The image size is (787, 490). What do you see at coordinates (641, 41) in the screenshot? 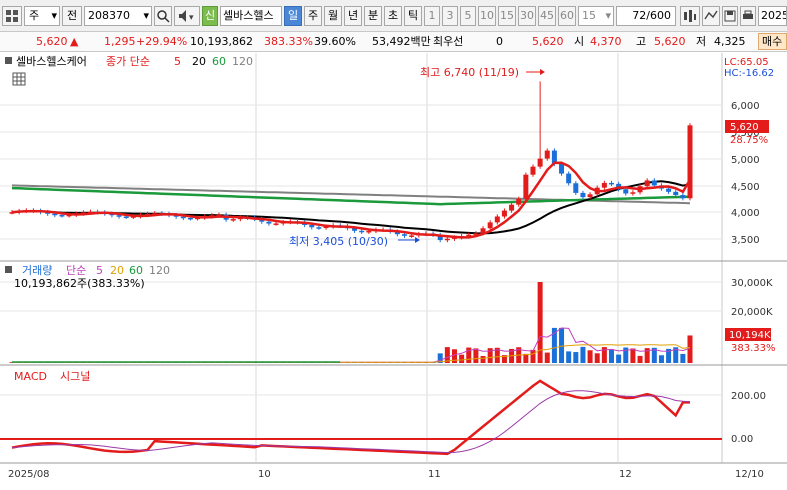
I see `high-label: 고` at bounding box center [641, 41].